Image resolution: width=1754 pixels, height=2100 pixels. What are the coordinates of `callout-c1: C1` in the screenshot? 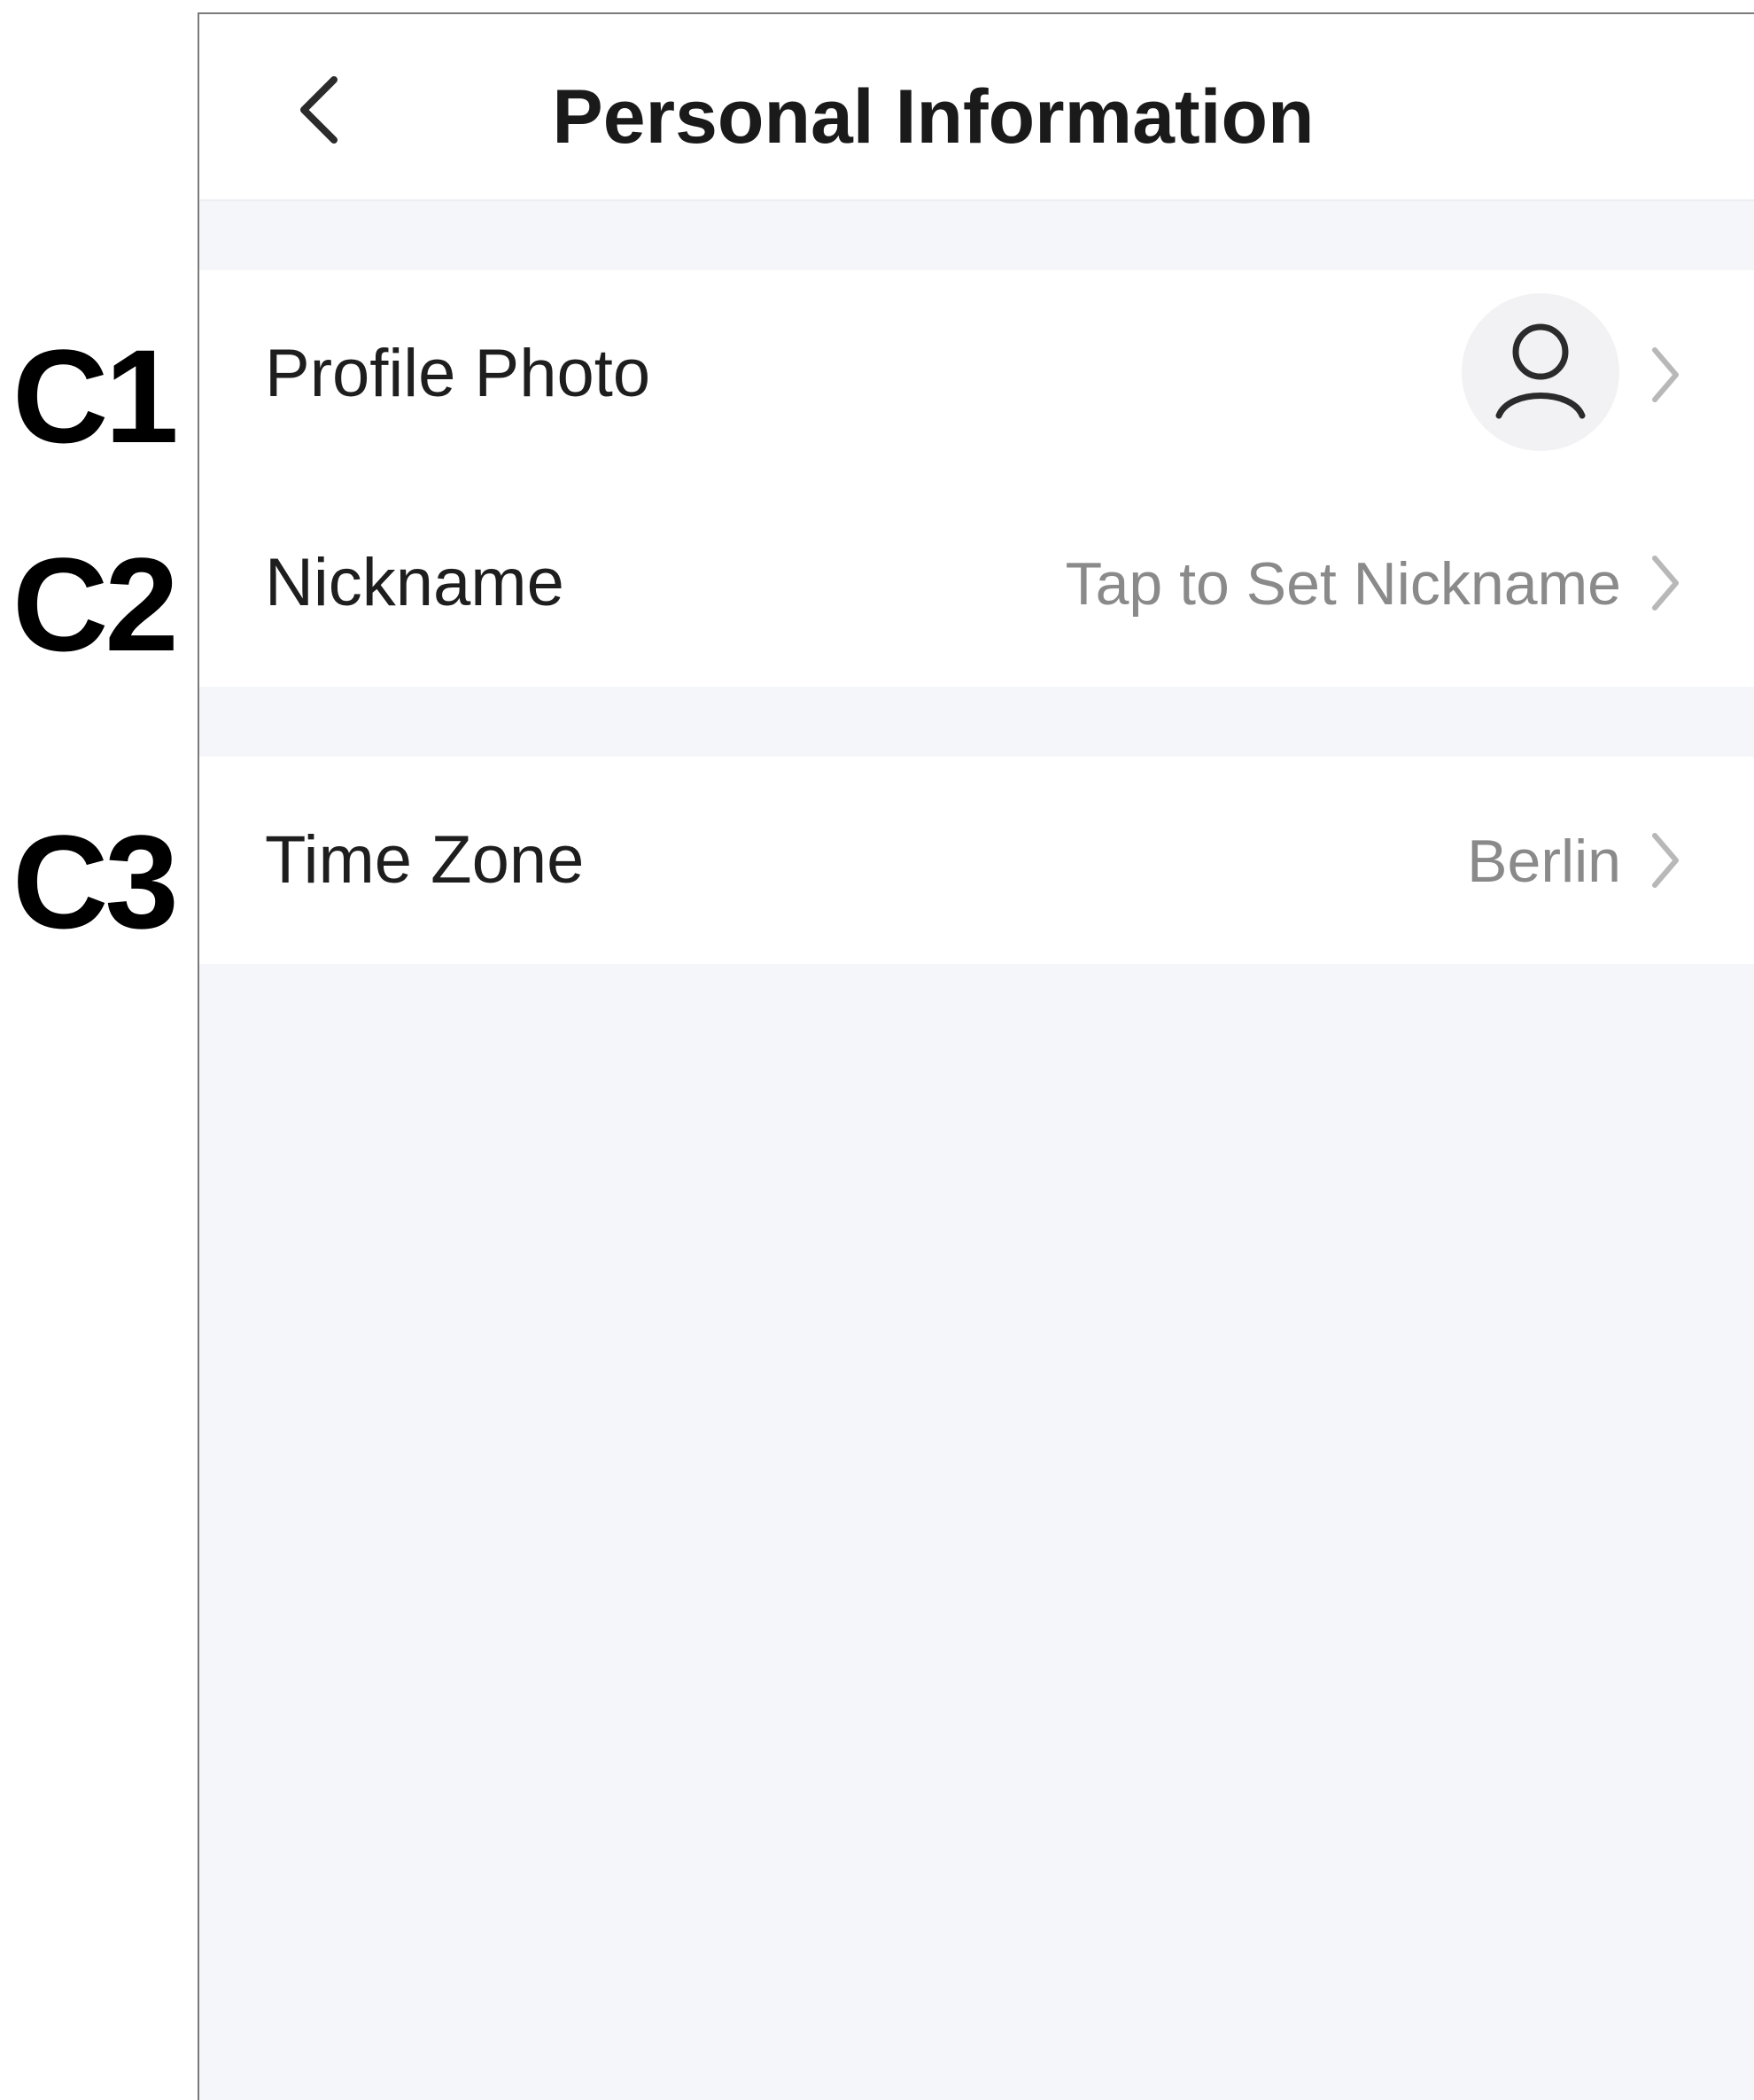 It's located at (96, 396).